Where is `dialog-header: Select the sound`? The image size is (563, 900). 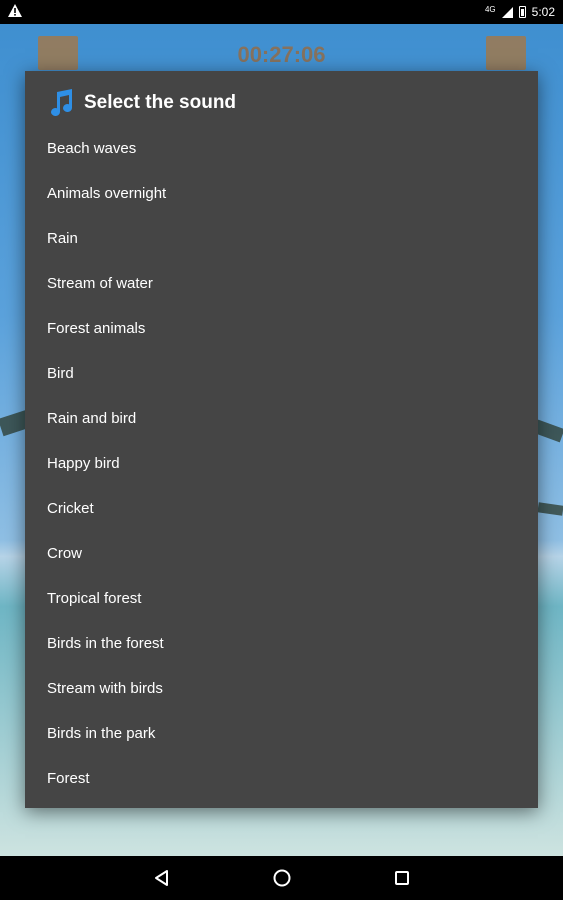
dialog-header: Select the sound is located at coordinates (142, 103).